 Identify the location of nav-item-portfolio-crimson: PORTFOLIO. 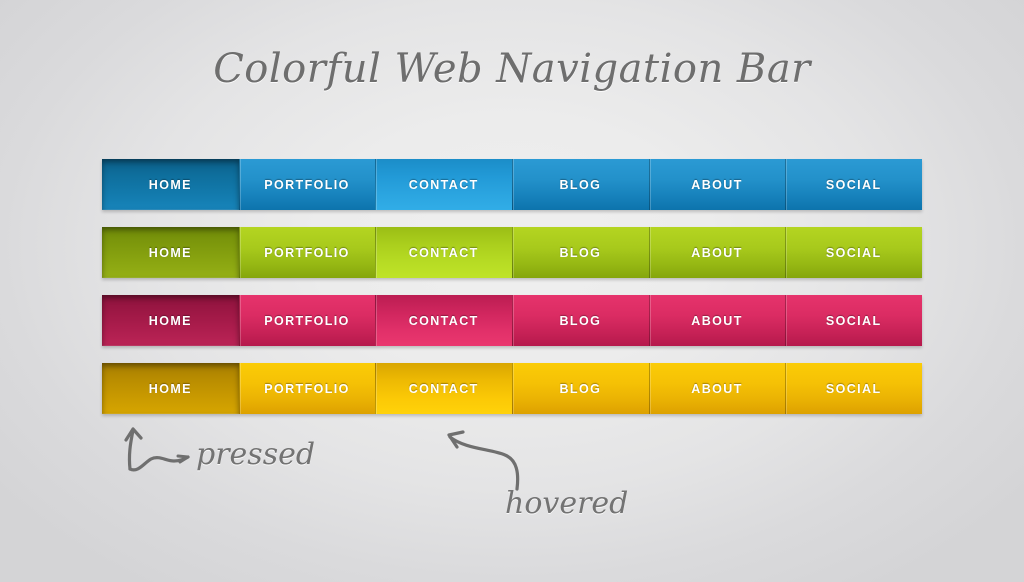
(307, 320).